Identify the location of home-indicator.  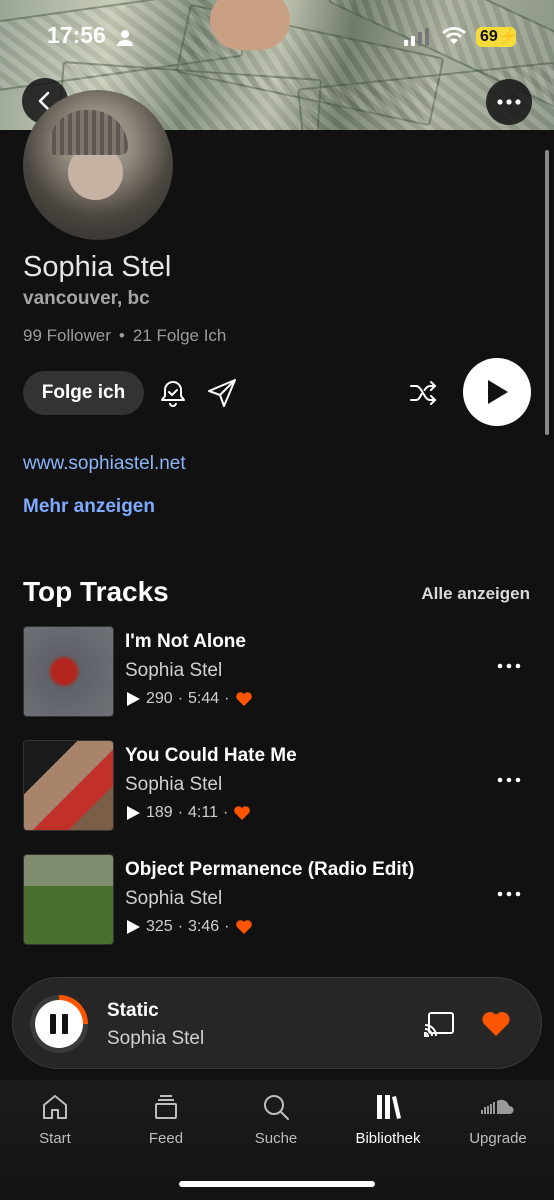
(277, 1184).